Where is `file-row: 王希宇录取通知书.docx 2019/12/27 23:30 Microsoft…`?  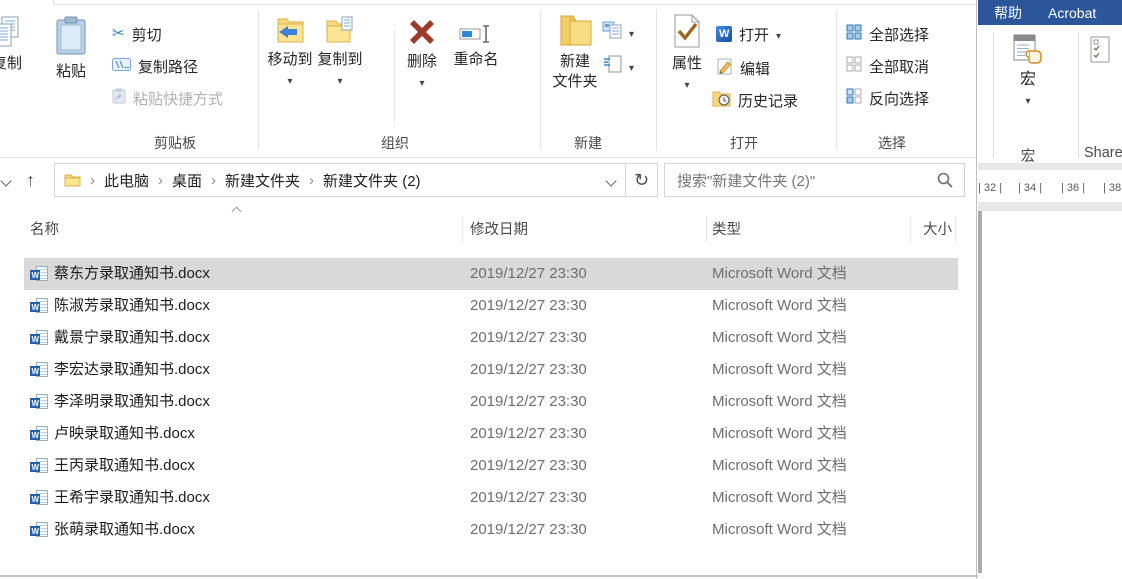
file-row: 王希宇录取通知书.docx 2019/12/27 23:30 Microsoft… is located at coordinates (491, 498).